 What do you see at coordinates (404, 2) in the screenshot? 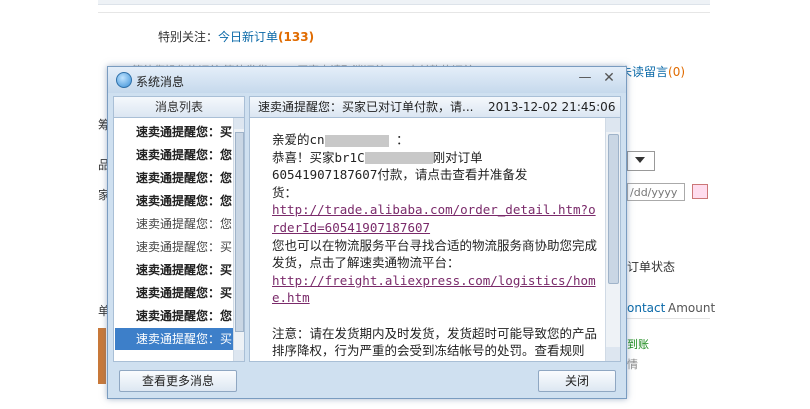
I see `top-bar` at bounding box center [404, 2].